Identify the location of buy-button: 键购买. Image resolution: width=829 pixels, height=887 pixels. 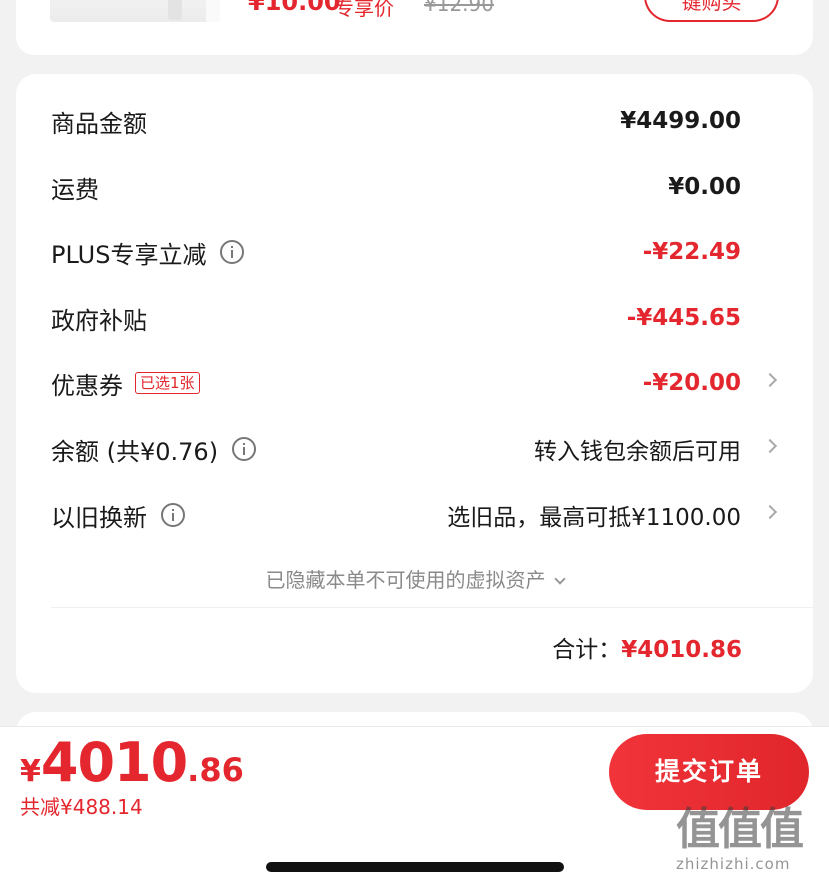
(711, 11).